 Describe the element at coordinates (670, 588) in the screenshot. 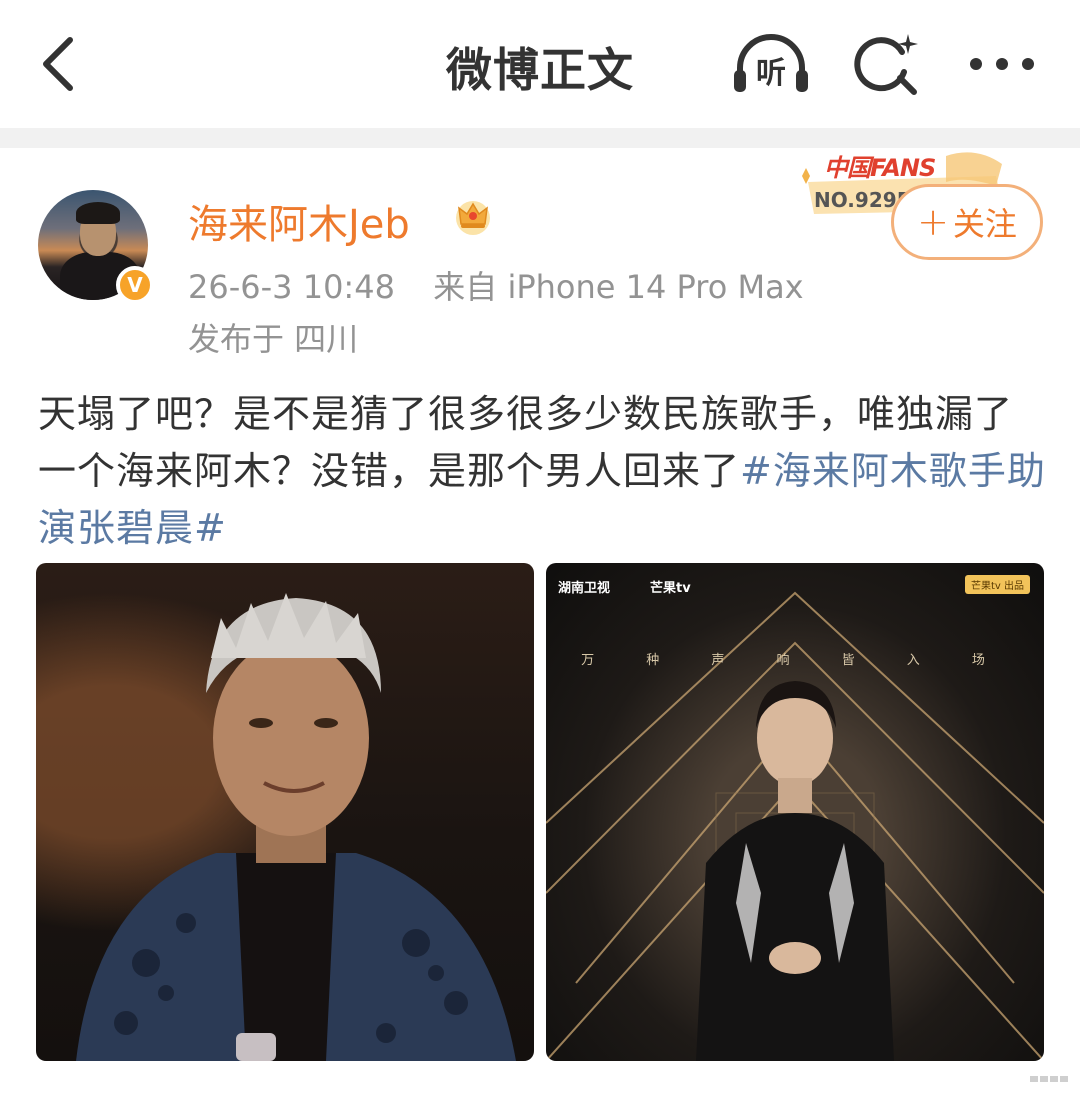

I see `mango-tv-logo: 芒果tv` at that location.